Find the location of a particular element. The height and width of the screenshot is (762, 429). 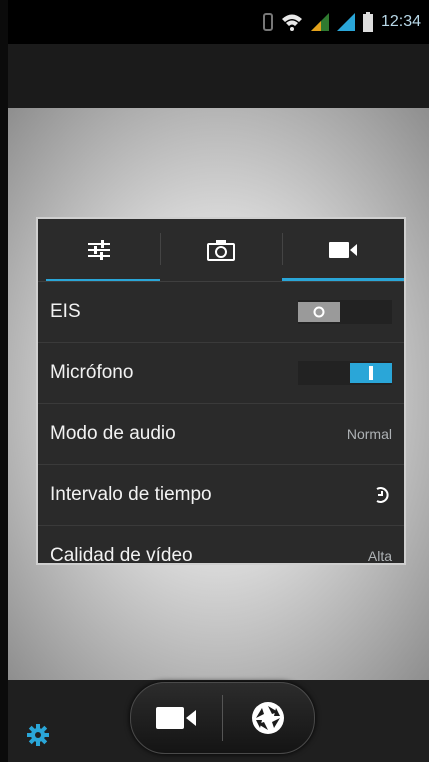

clock: 12:34 is located at coordinates (400, 21).